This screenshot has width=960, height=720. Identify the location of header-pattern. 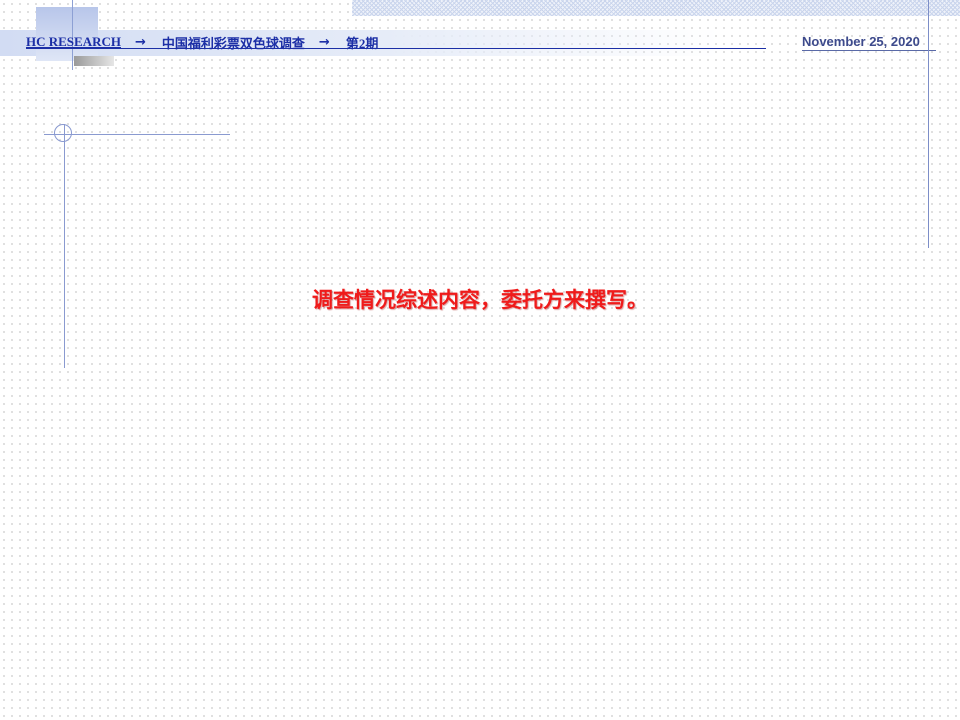
(656, 8).